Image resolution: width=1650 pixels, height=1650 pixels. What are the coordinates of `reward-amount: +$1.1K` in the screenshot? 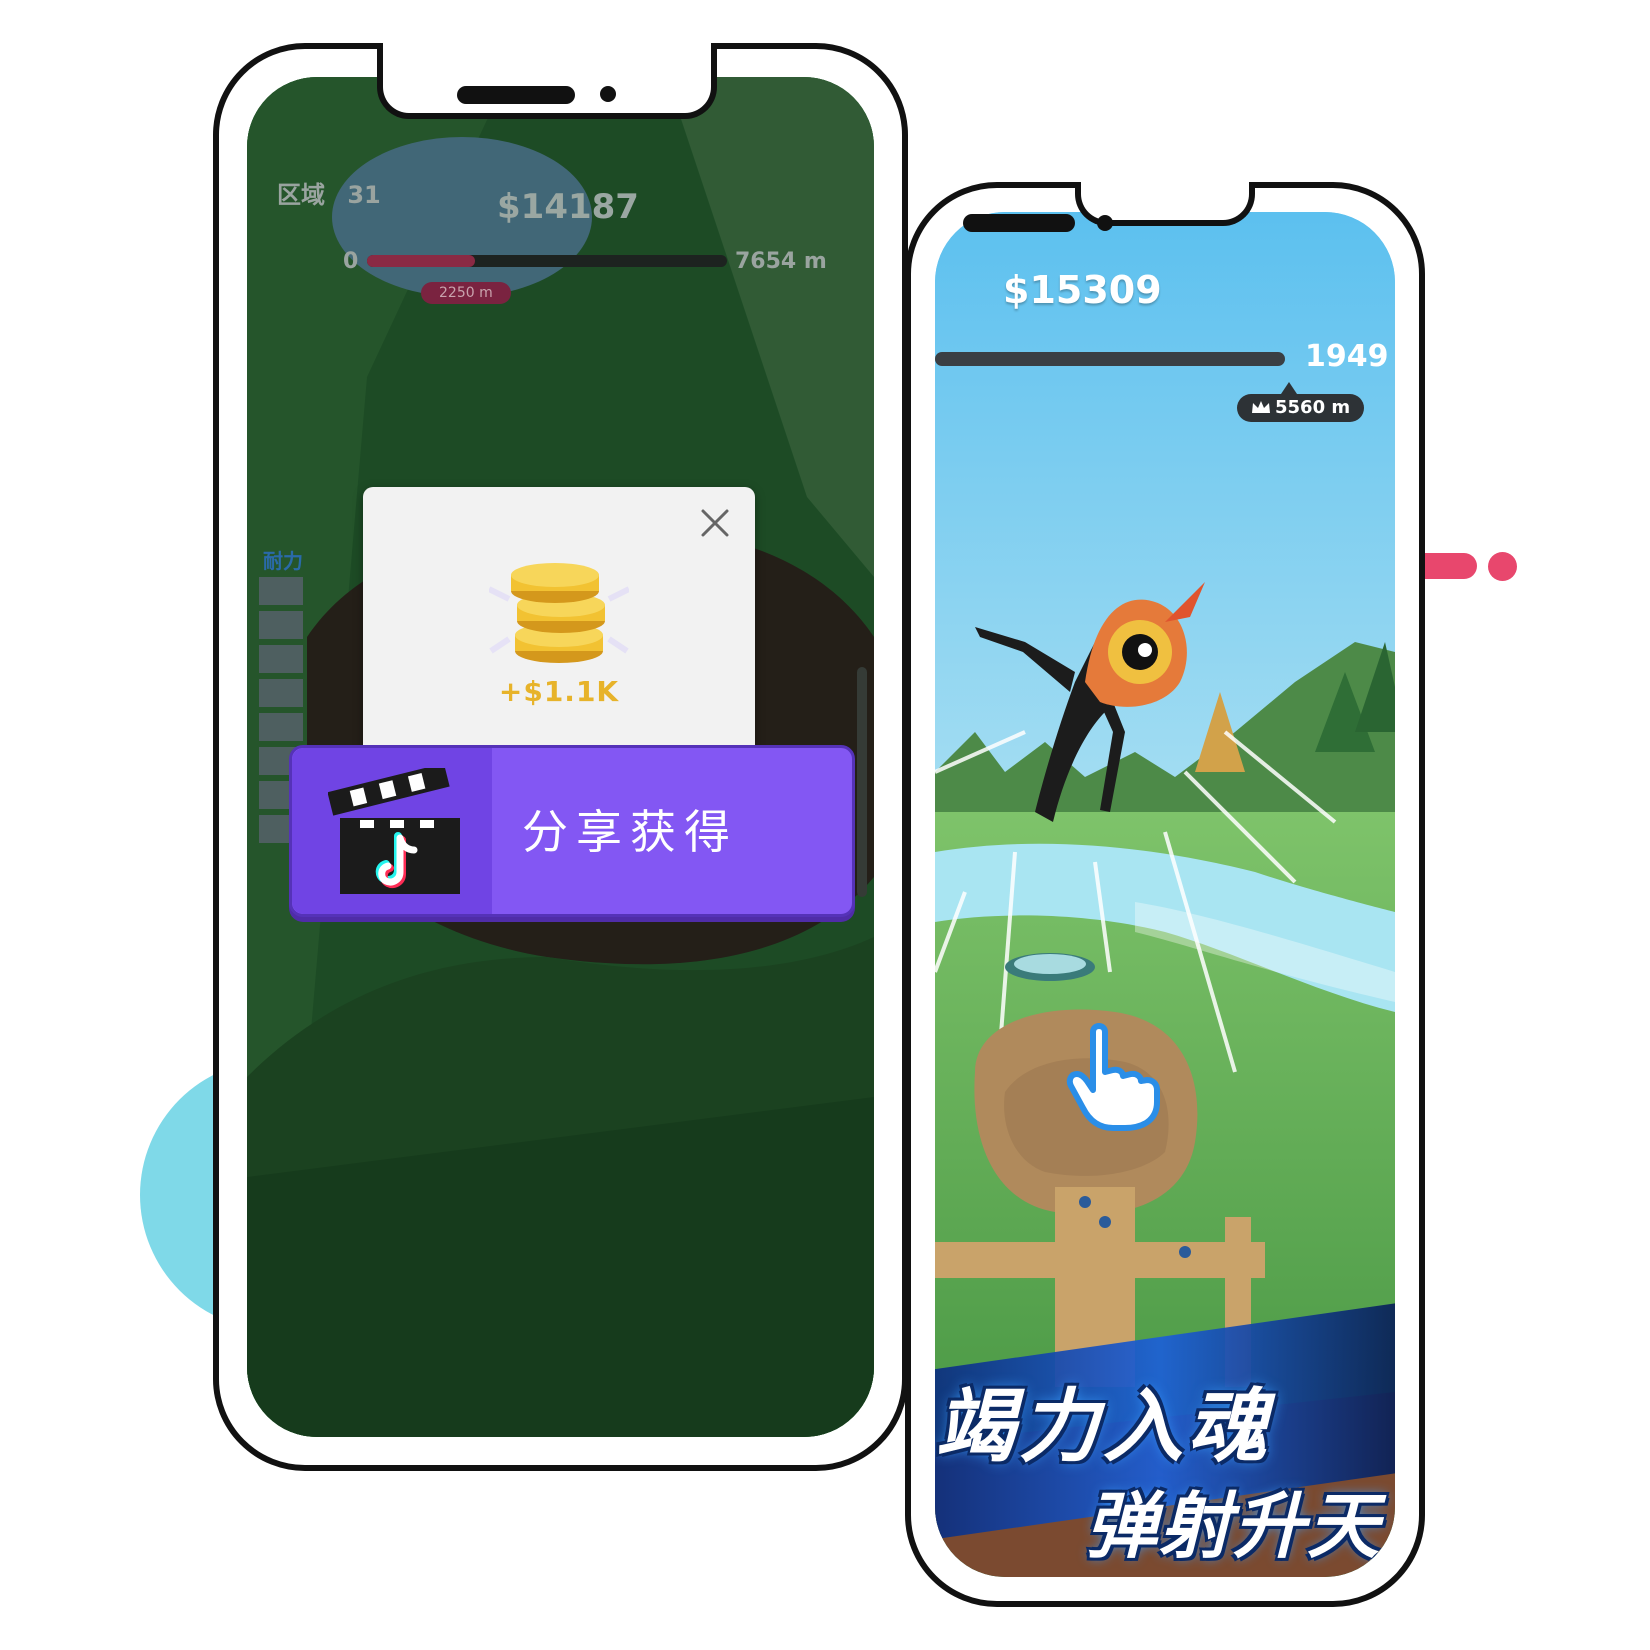 It's located at (559, 691).